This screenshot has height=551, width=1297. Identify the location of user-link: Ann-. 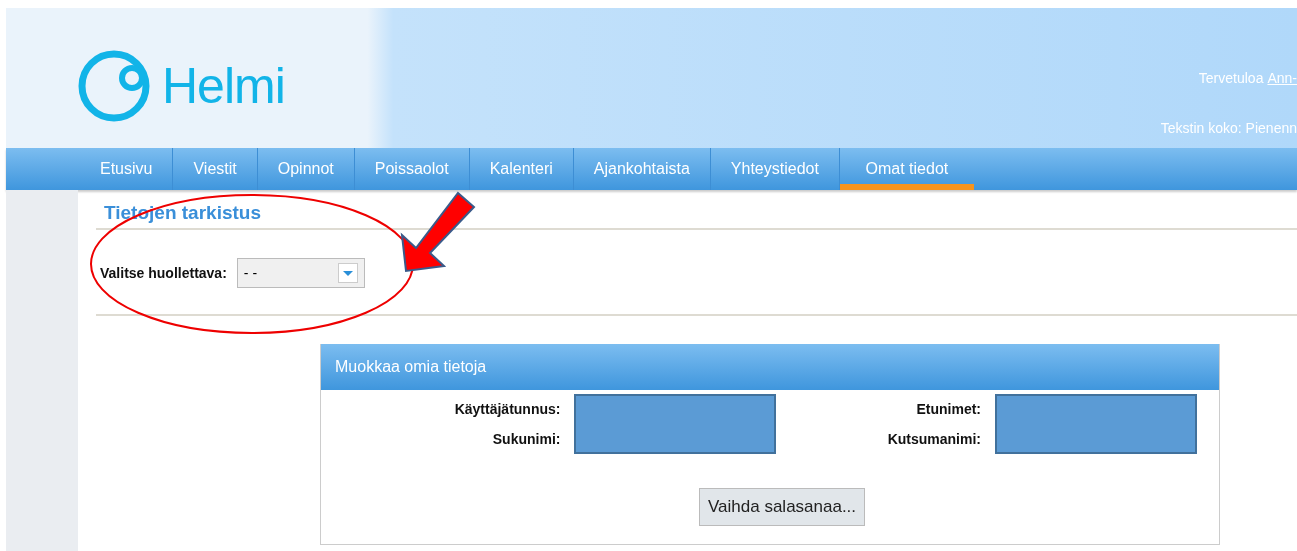
(1282, 78).